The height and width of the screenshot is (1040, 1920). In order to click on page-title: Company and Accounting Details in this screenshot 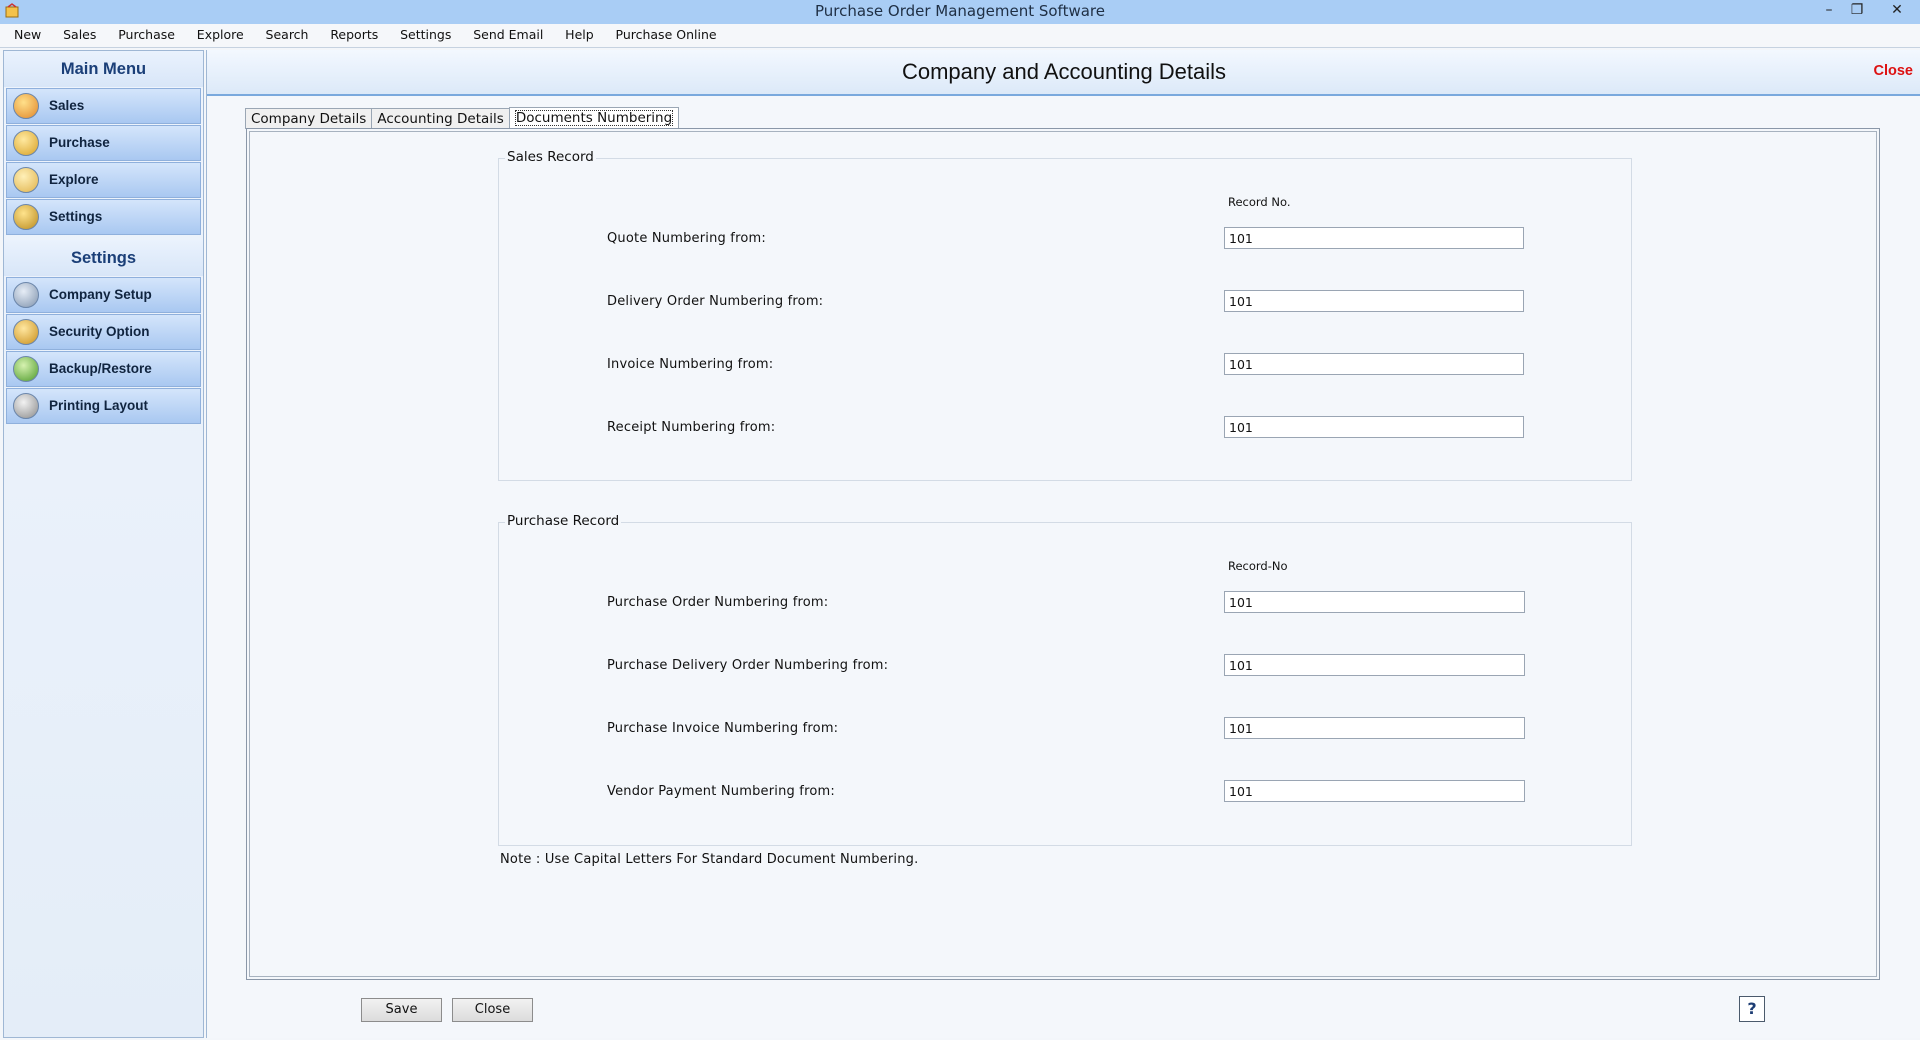, I will do `click(1064, 71)`.